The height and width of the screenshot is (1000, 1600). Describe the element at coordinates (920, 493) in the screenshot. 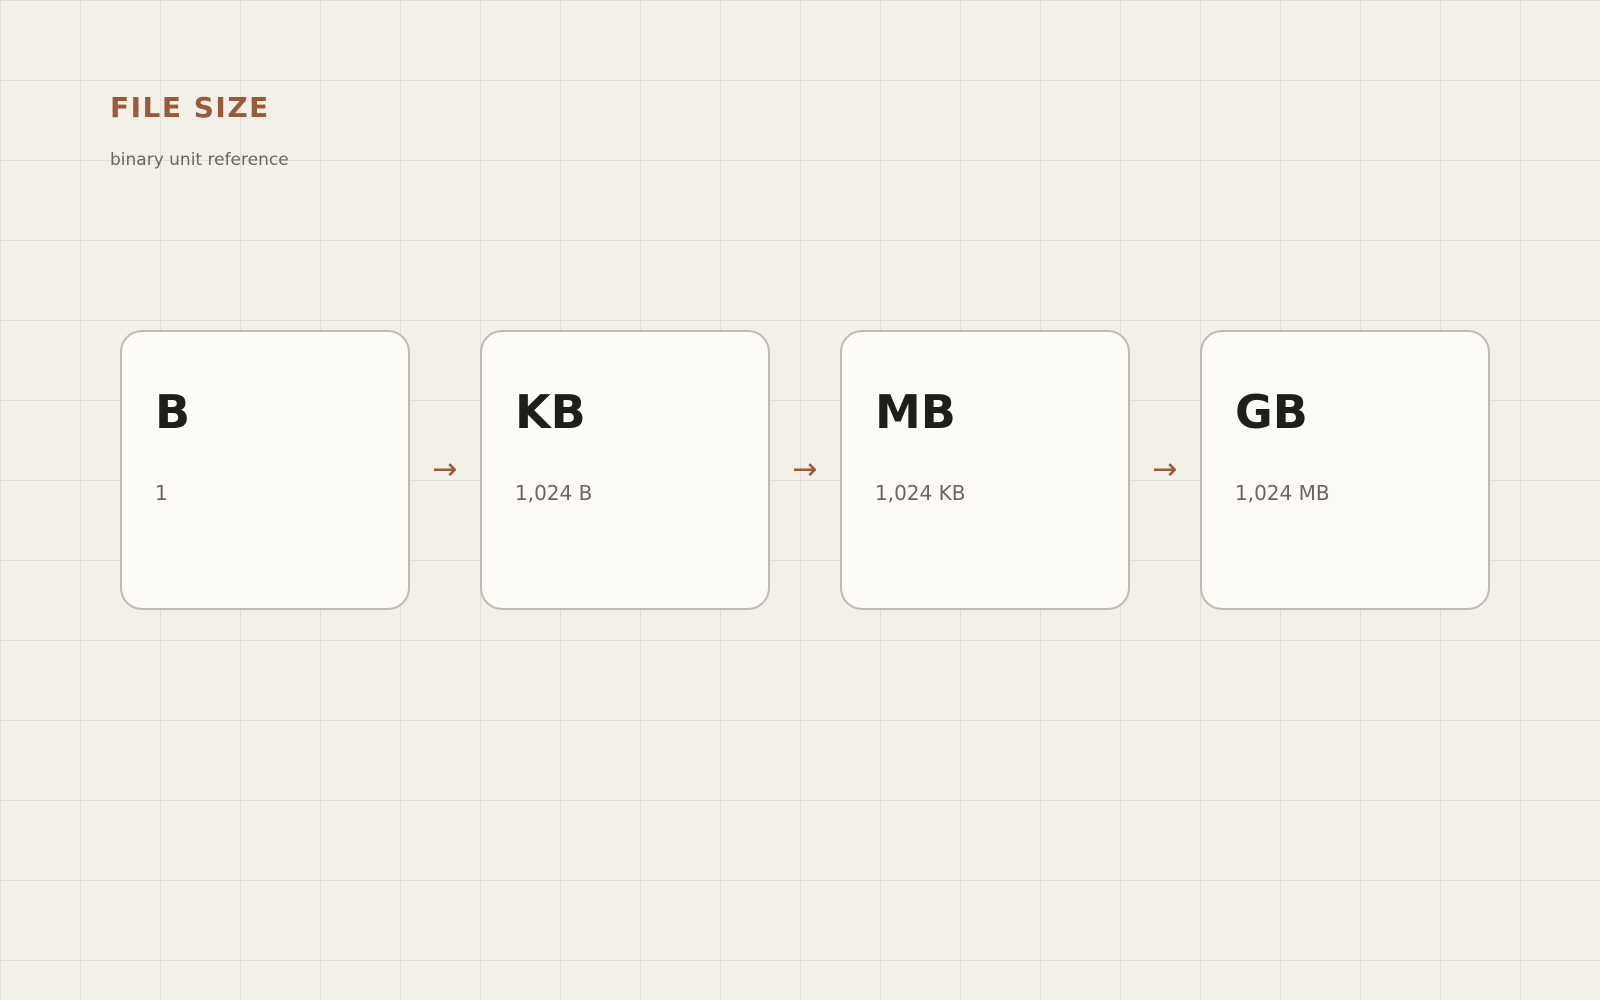

I see `unit-value: 1,024 KB` at that location.